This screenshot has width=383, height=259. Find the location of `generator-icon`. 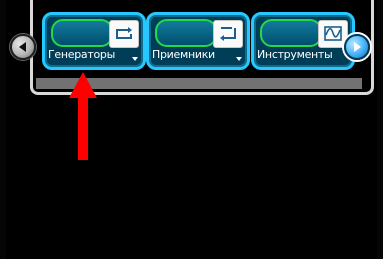

generator-icon is located at coordinates (124, 34).